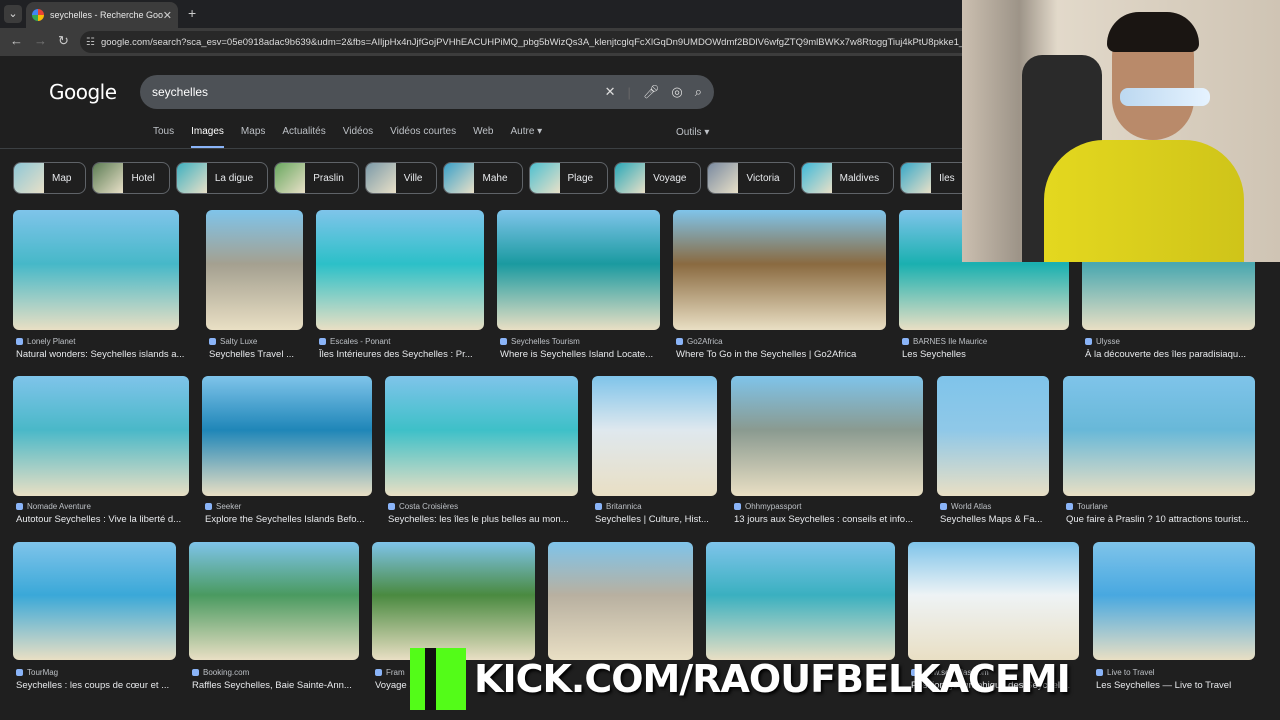  What do you see at coordinates (290, 506) in the screenshot?
I see `result-source: Seeker` at bounding box center [290, 506].